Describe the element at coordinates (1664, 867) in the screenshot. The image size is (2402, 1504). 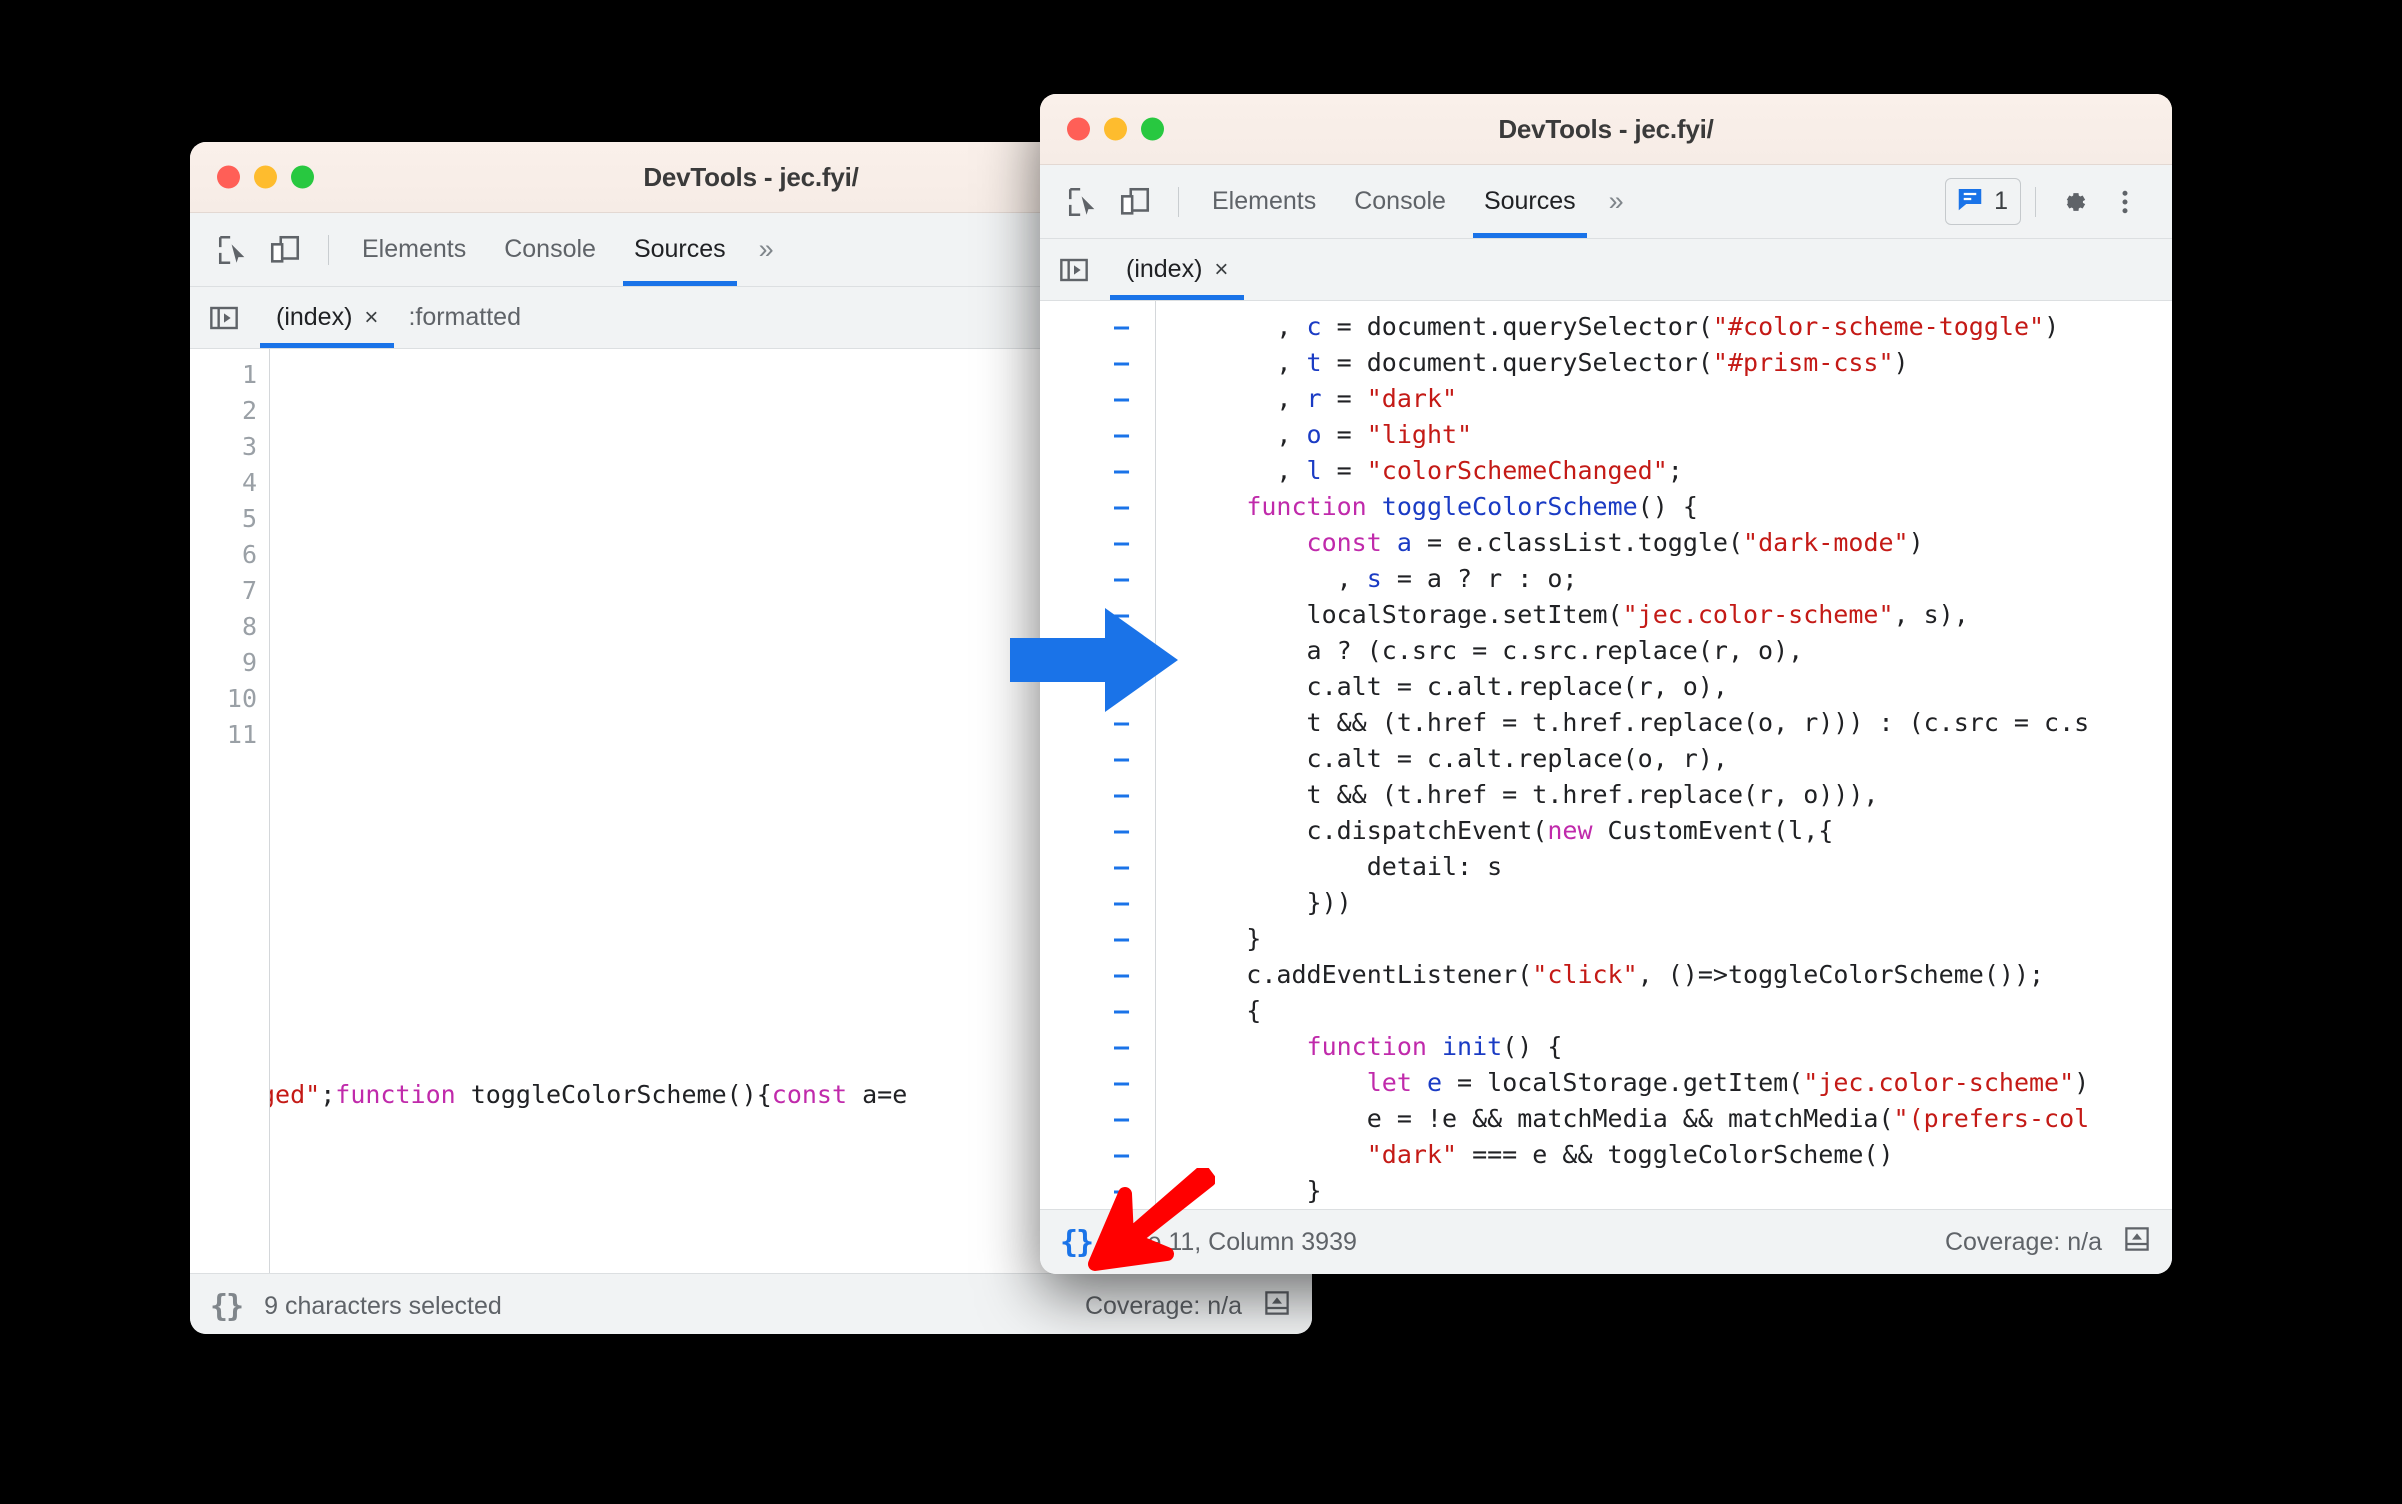
I see `code-line: detail: s` at that location.